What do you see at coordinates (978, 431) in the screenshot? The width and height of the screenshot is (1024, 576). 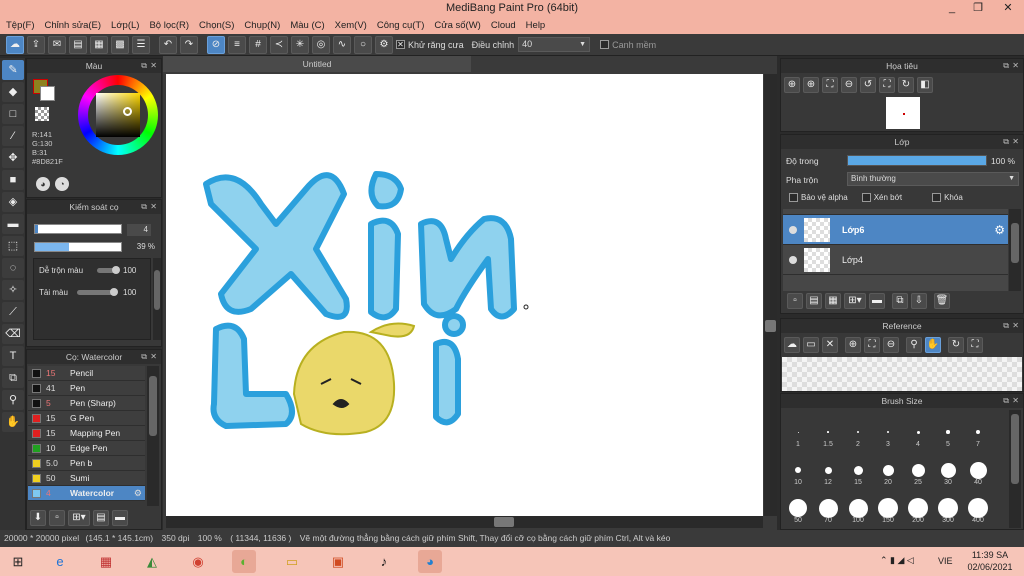 I see `brush-size-cell: 7` at bounding box center [978, 431].